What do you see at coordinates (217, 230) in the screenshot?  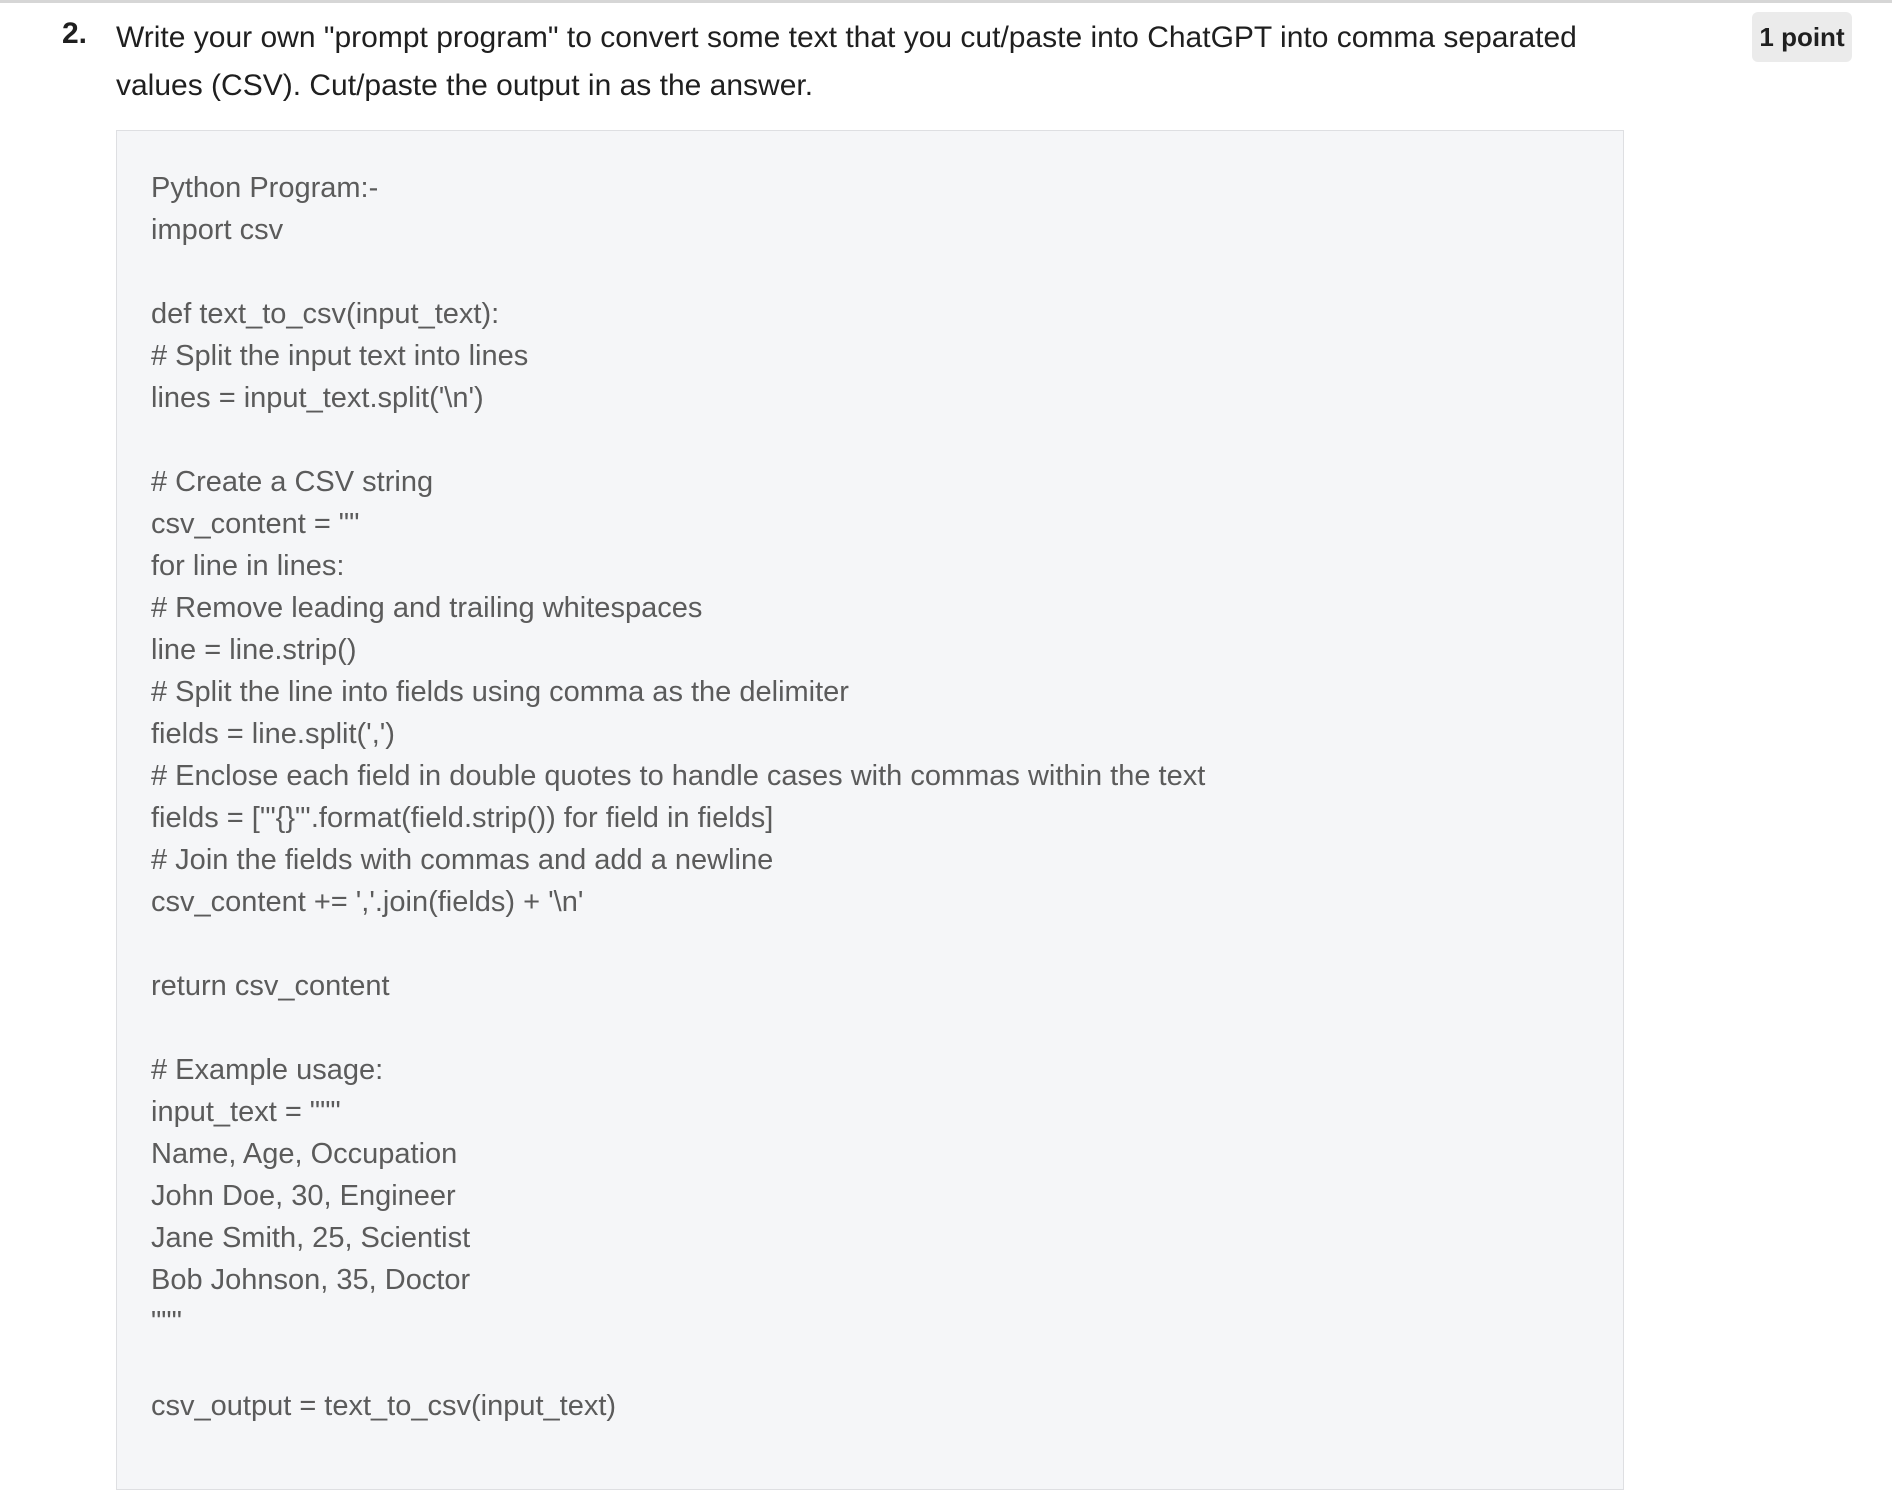 I see `answer-line: import csv` at bounding box center [217, 230].